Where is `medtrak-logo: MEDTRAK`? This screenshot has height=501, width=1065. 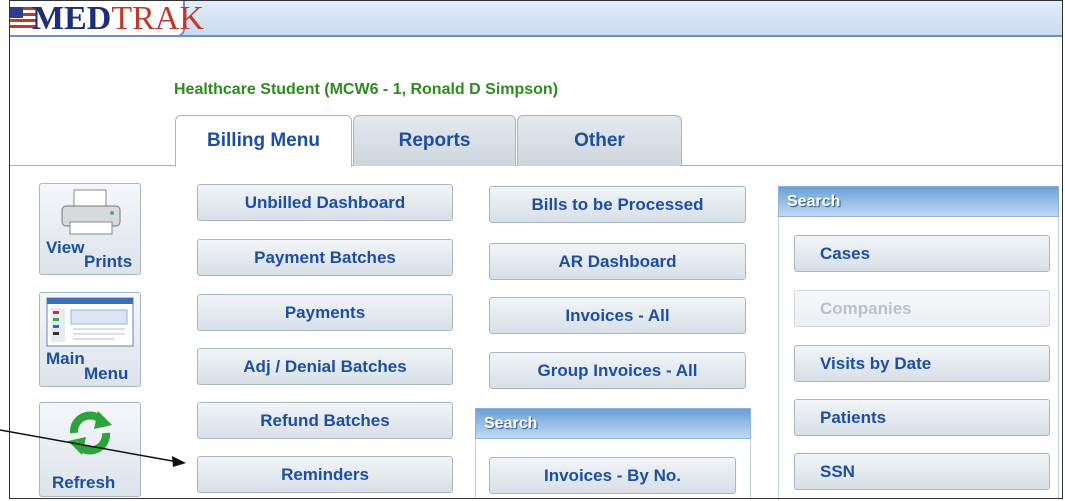 medtrak-logo: MEDTRAK is located at coordinates (107, 19).